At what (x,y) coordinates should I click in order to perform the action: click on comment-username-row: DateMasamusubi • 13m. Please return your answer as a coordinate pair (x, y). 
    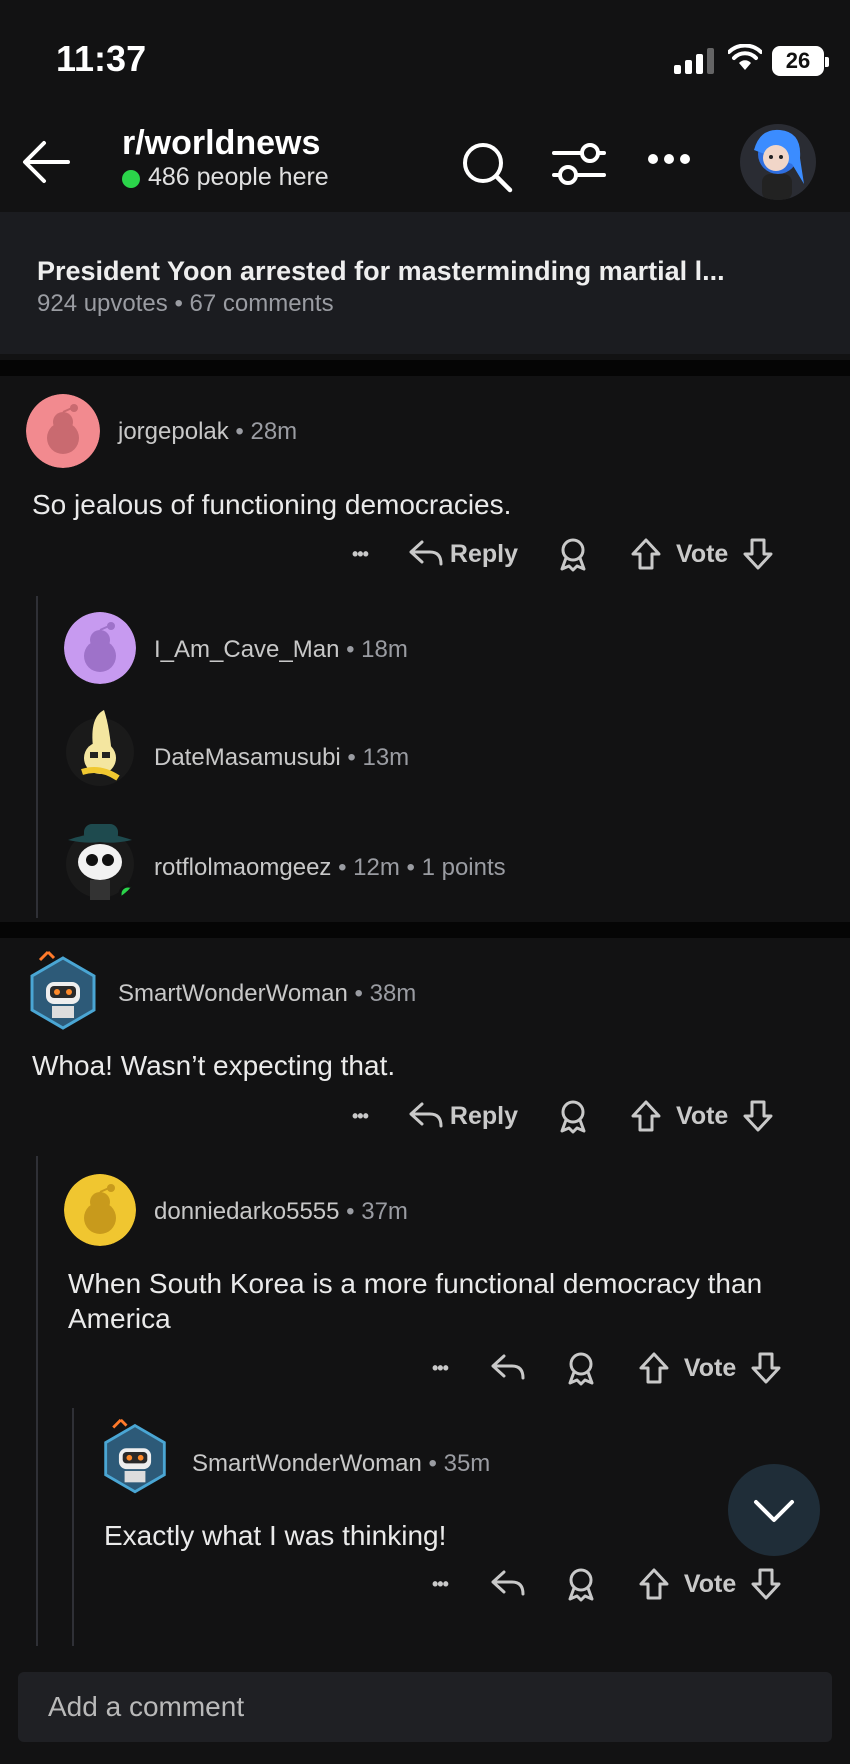
    Looking at the image, I should click on (281, 758).